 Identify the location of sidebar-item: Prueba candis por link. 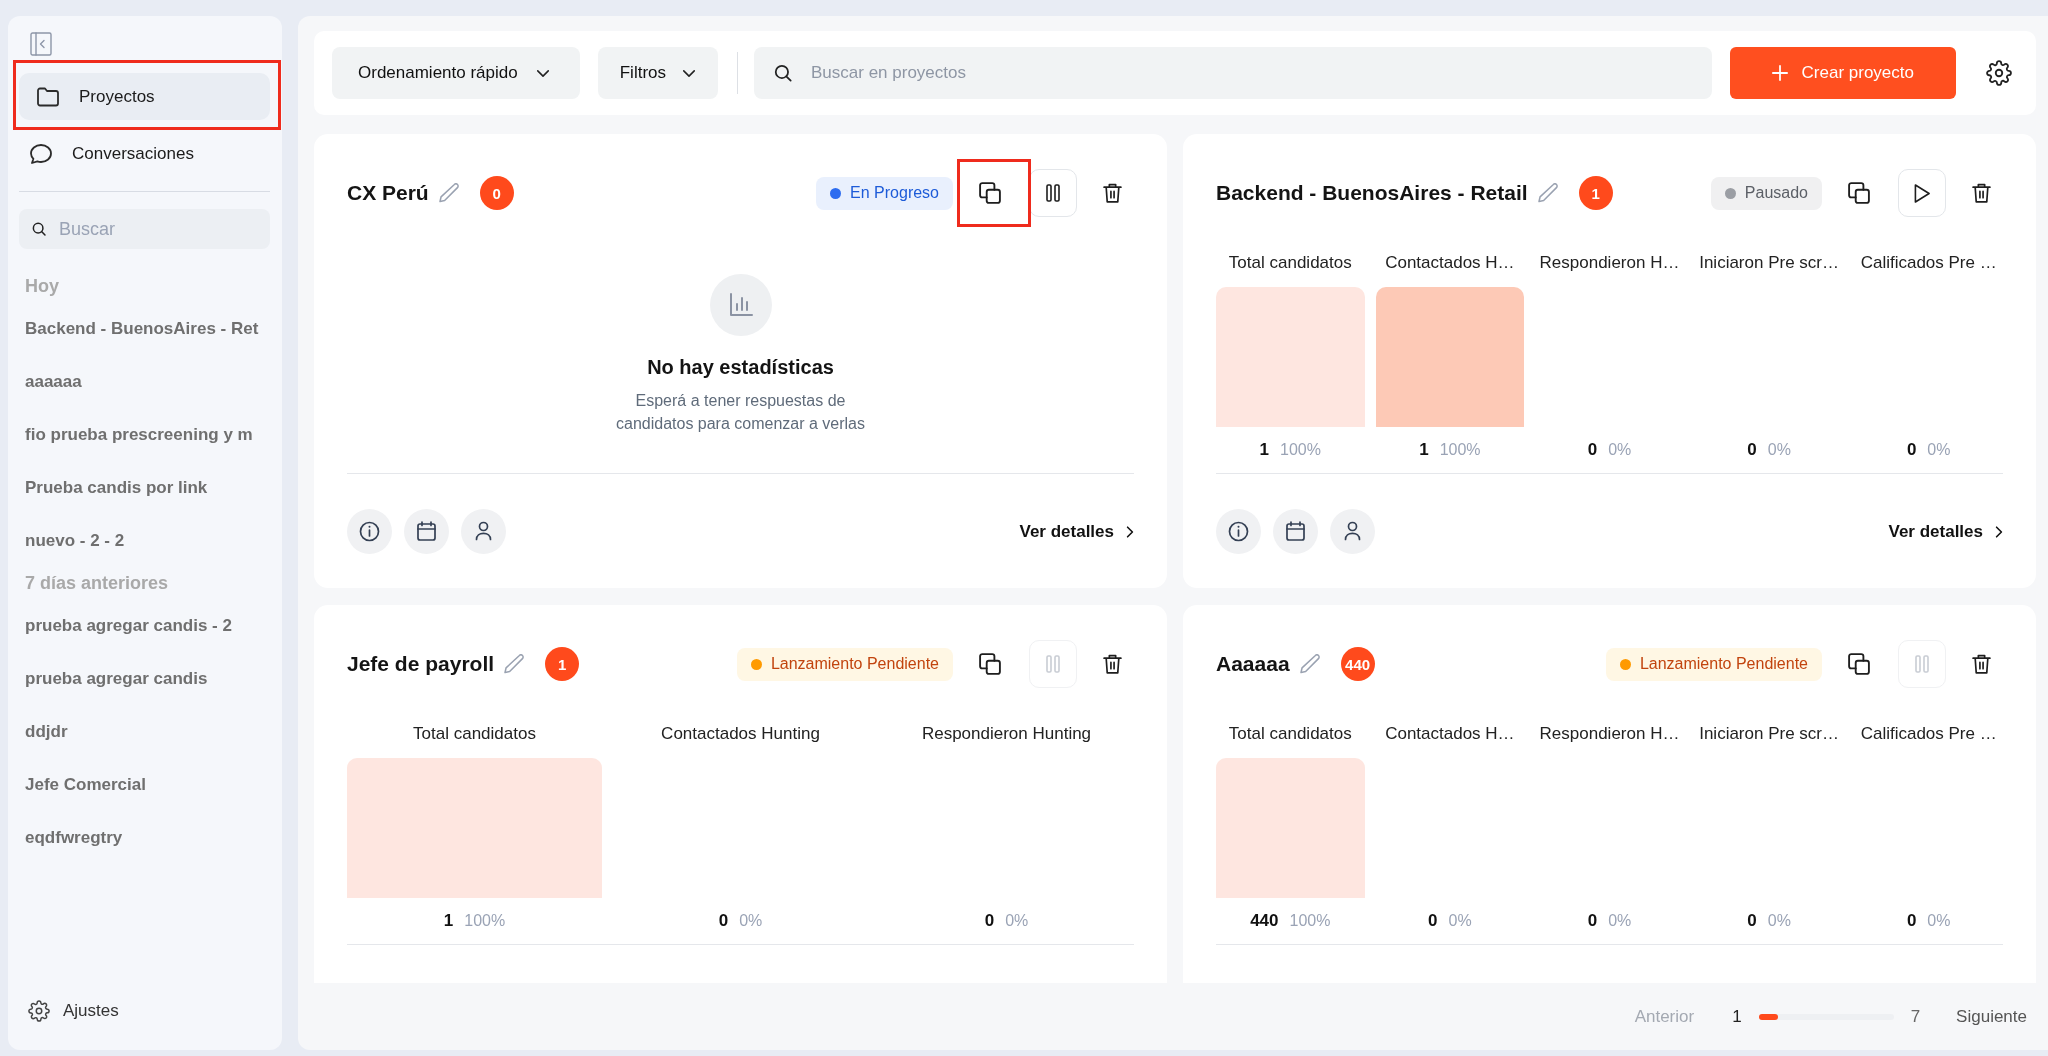
(116, 487).